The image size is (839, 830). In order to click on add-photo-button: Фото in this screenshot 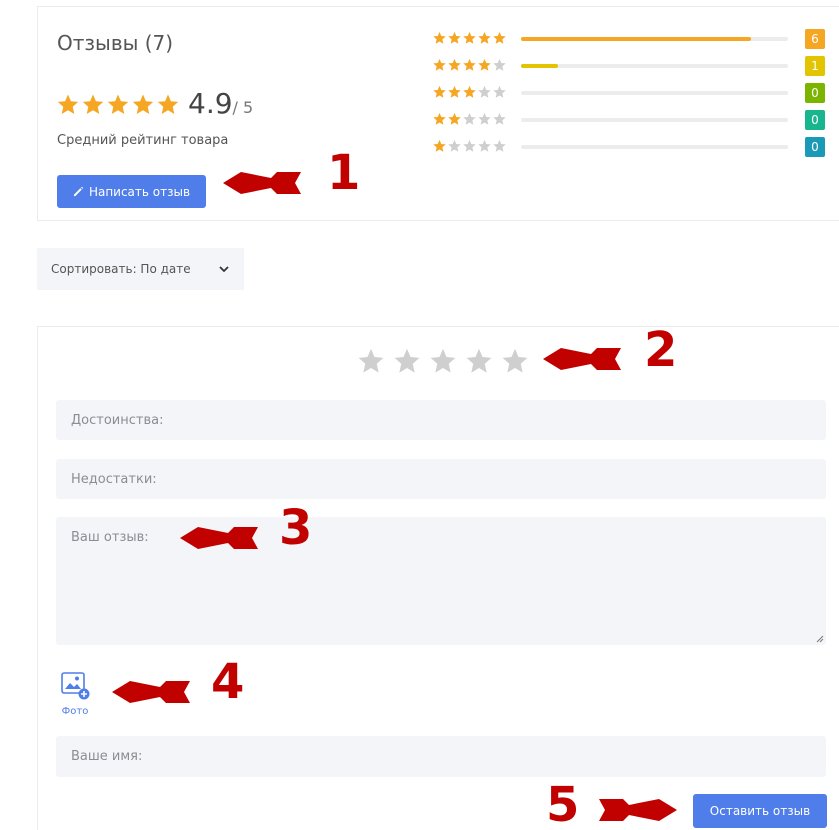, I will do `click(75, 694)`.